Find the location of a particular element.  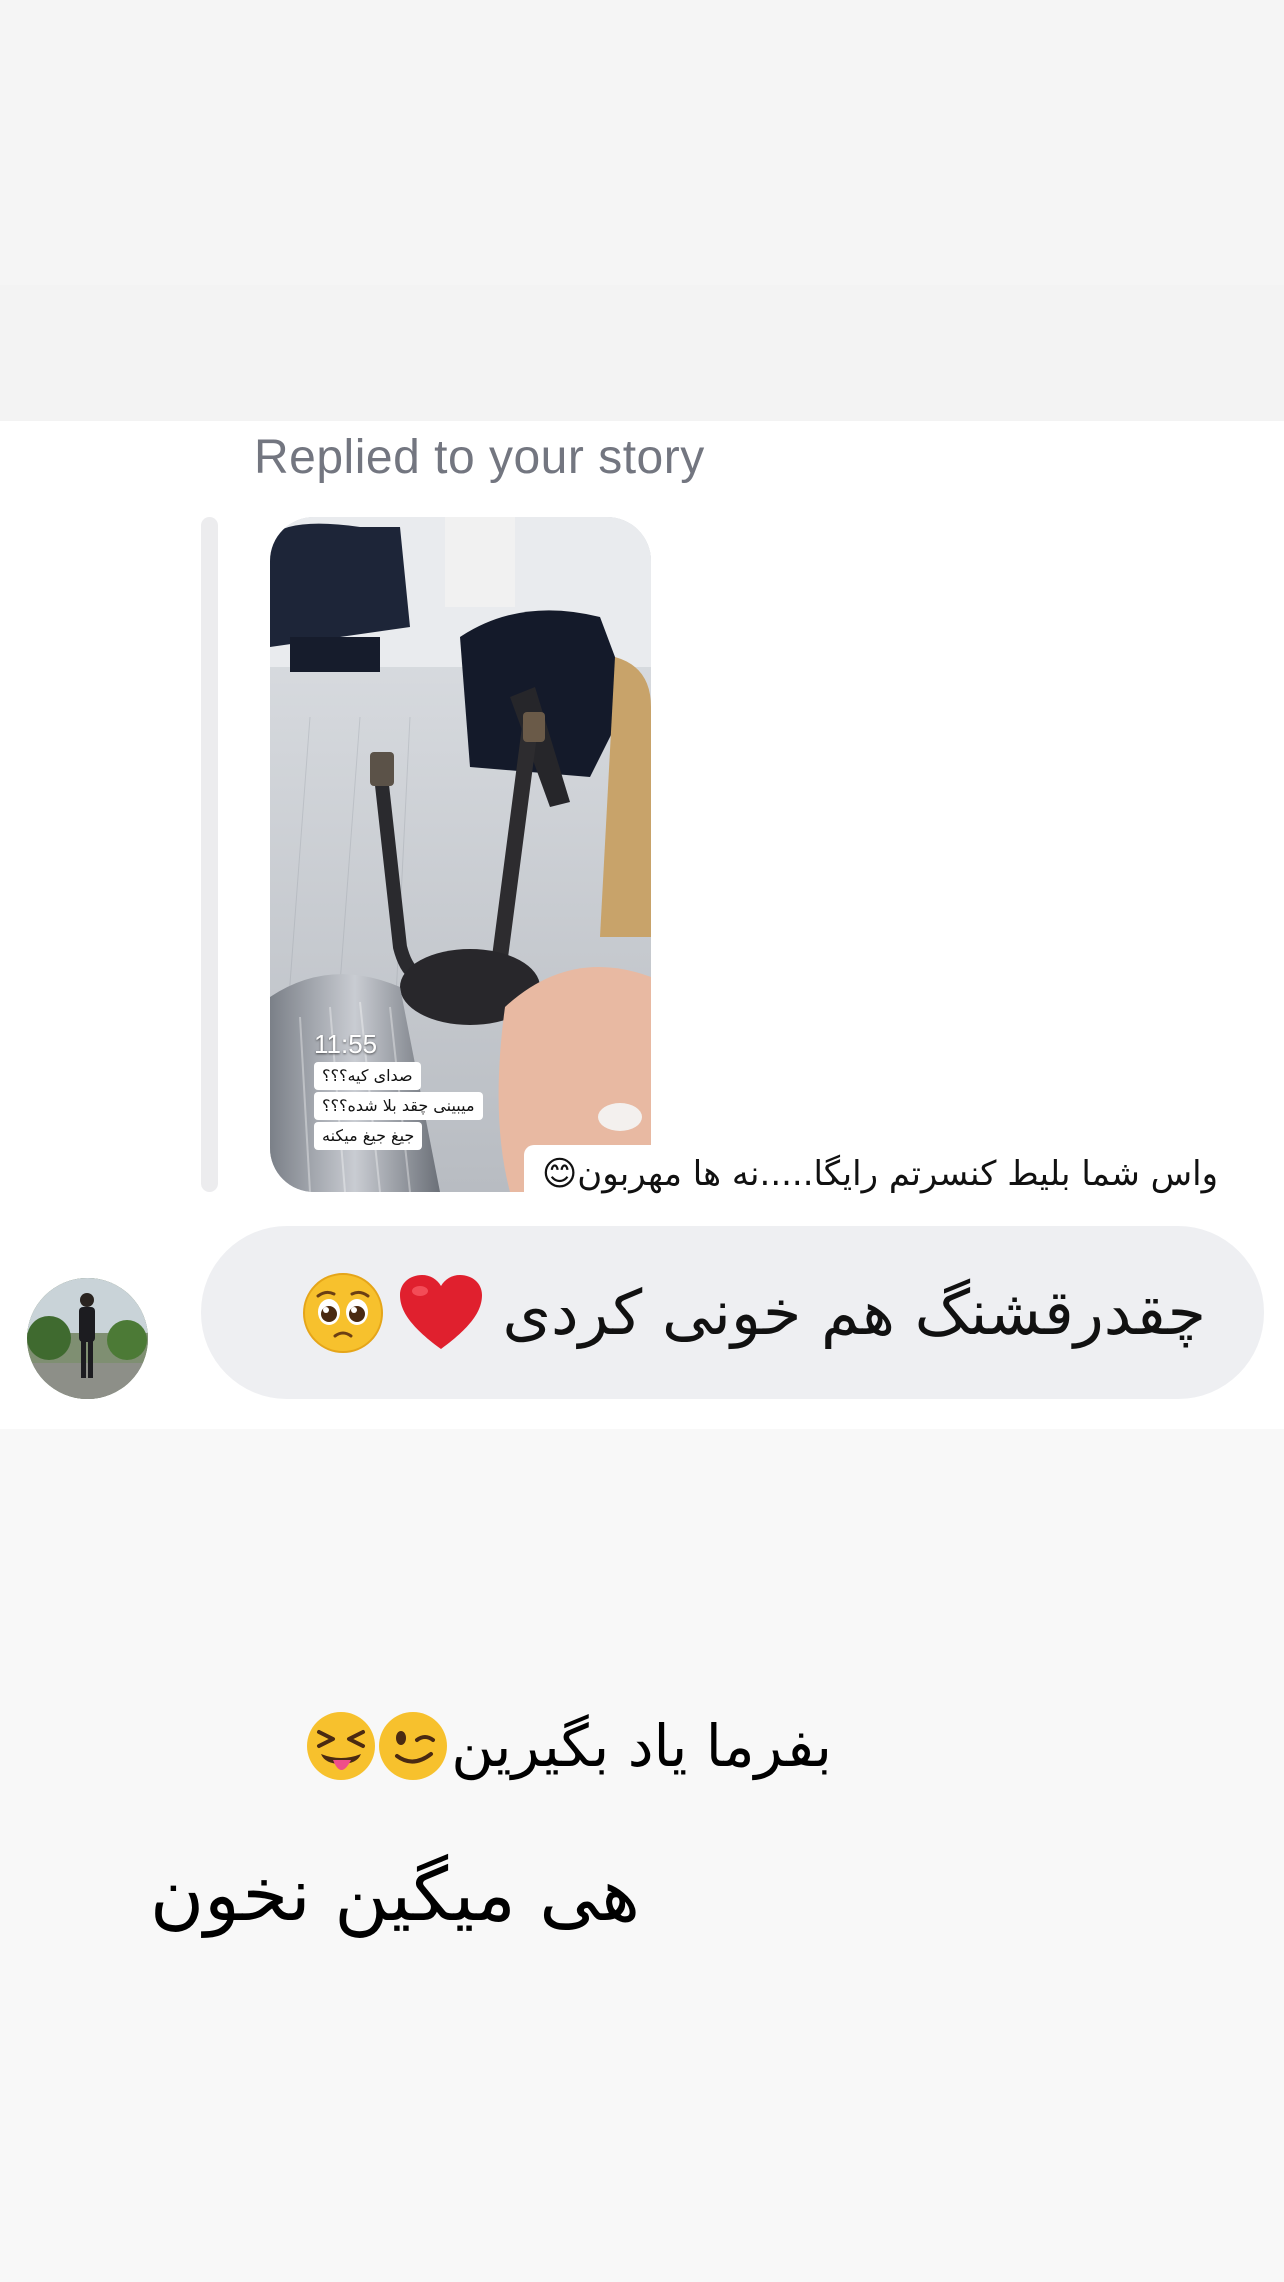

heart-icon is located at coordinates (441, 1313).